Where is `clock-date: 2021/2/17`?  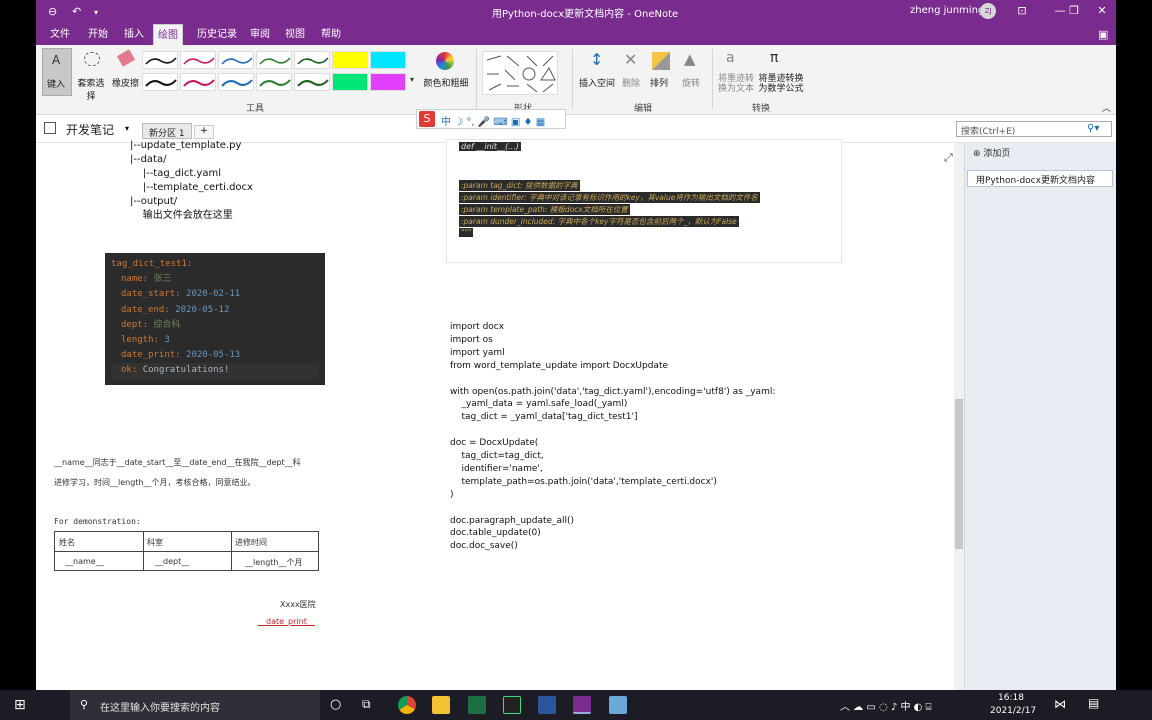
clock-date: 2021/2/17 is located at coordinates (1013, 711).